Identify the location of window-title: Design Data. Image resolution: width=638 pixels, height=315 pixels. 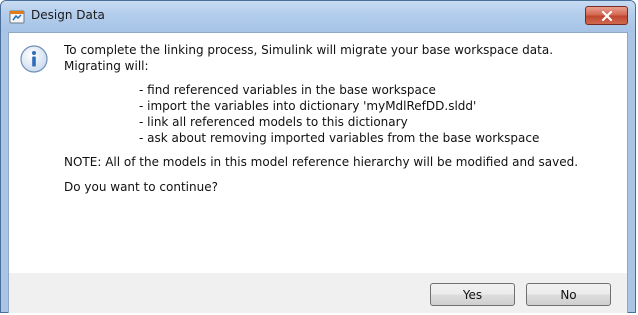
(68, 15).